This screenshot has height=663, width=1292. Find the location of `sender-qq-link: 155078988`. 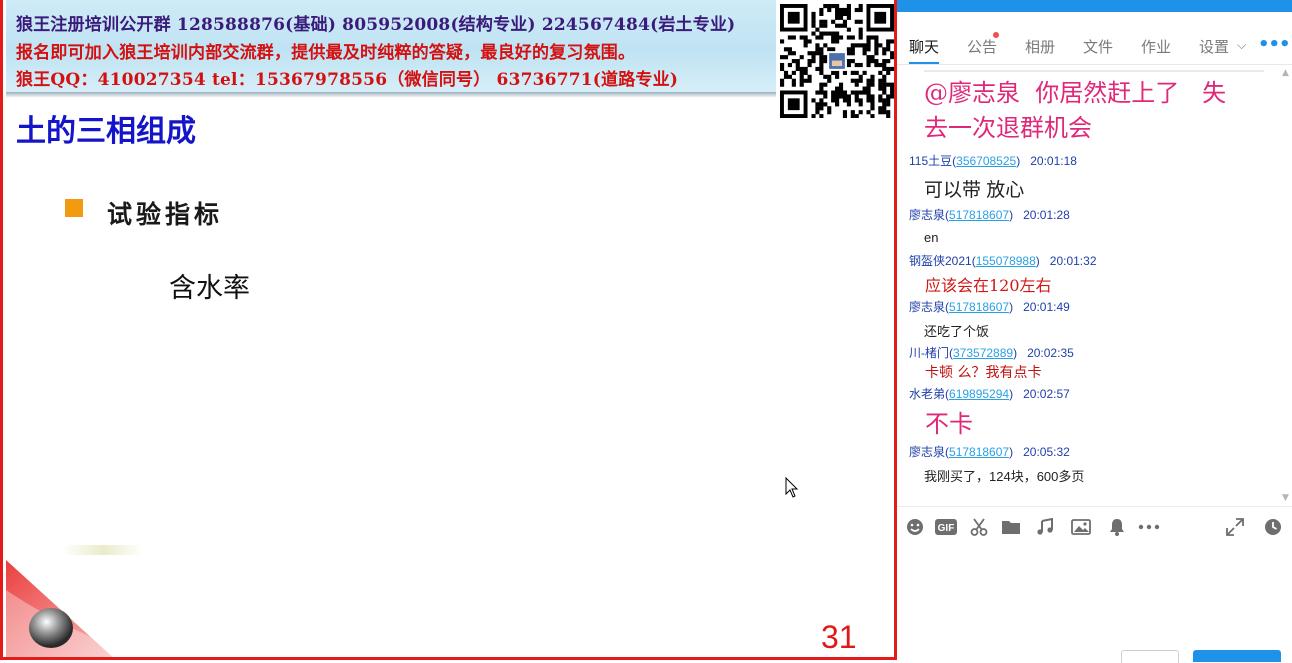

sender-qq-link: 155078988 is located at coordinates (1006, 261).